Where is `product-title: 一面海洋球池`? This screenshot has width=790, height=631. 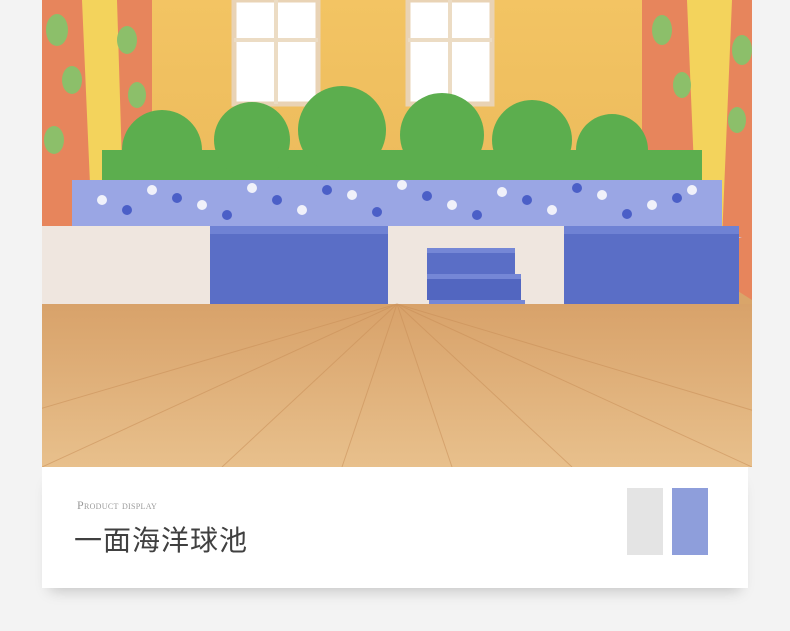
product-title: 一面海洋球池 is located at coordinates (161, 540).